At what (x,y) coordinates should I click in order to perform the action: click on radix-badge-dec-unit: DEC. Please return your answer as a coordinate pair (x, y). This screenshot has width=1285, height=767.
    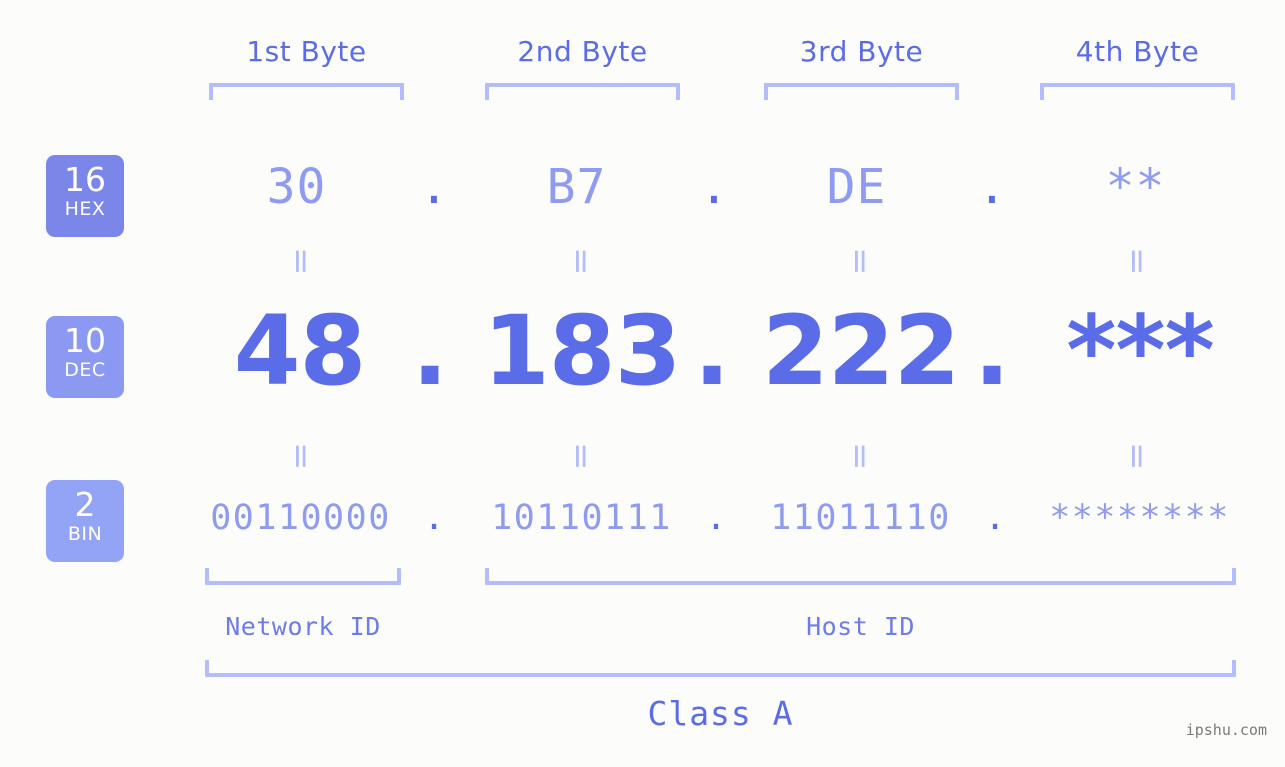
    Looking at the image, I should click on (85, 370).